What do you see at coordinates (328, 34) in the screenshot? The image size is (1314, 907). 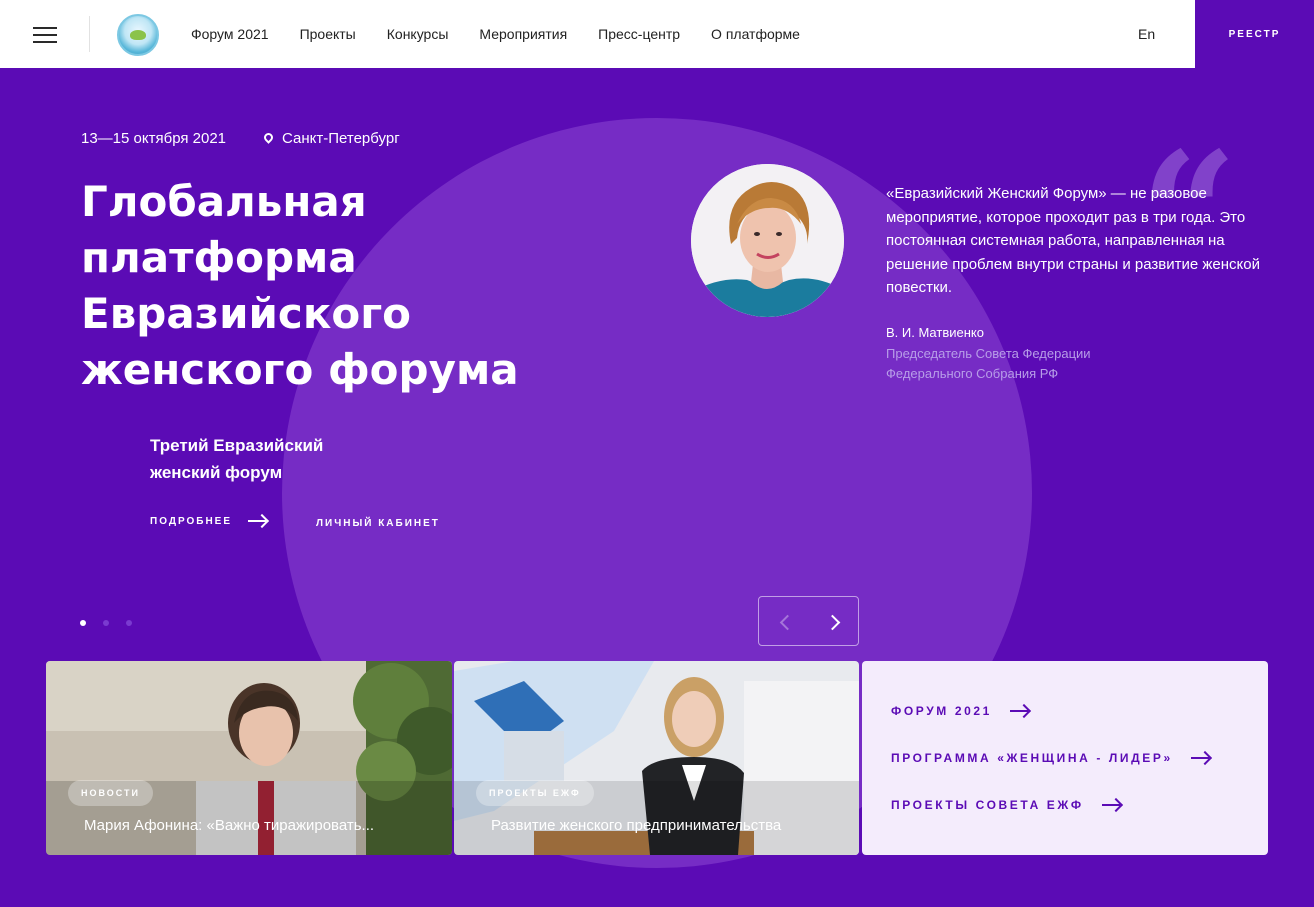 I see `nav-projects: Проекты` at bounding box center [328, 34].